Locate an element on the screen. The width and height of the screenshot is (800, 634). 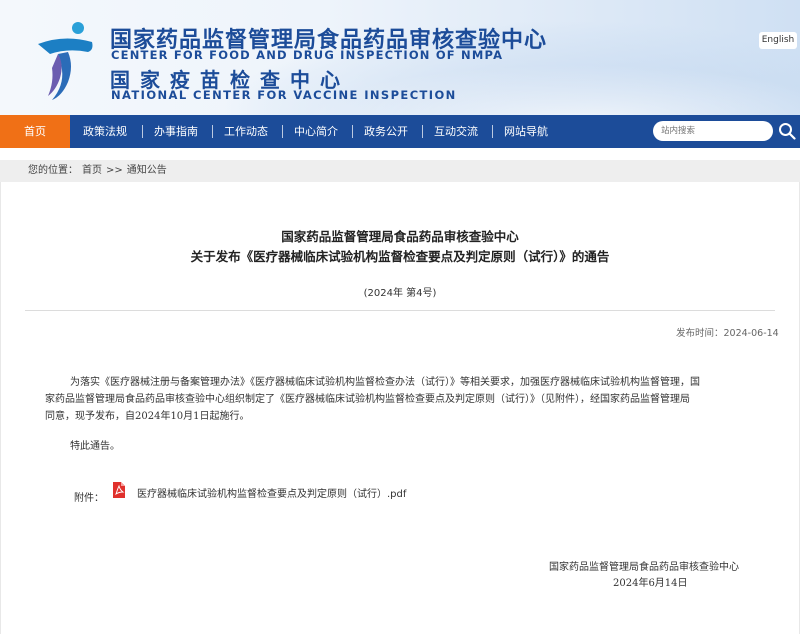
body-line: 同意，现予发布，自2024年10月1日起施行。 is located at coordinates (147, 416).